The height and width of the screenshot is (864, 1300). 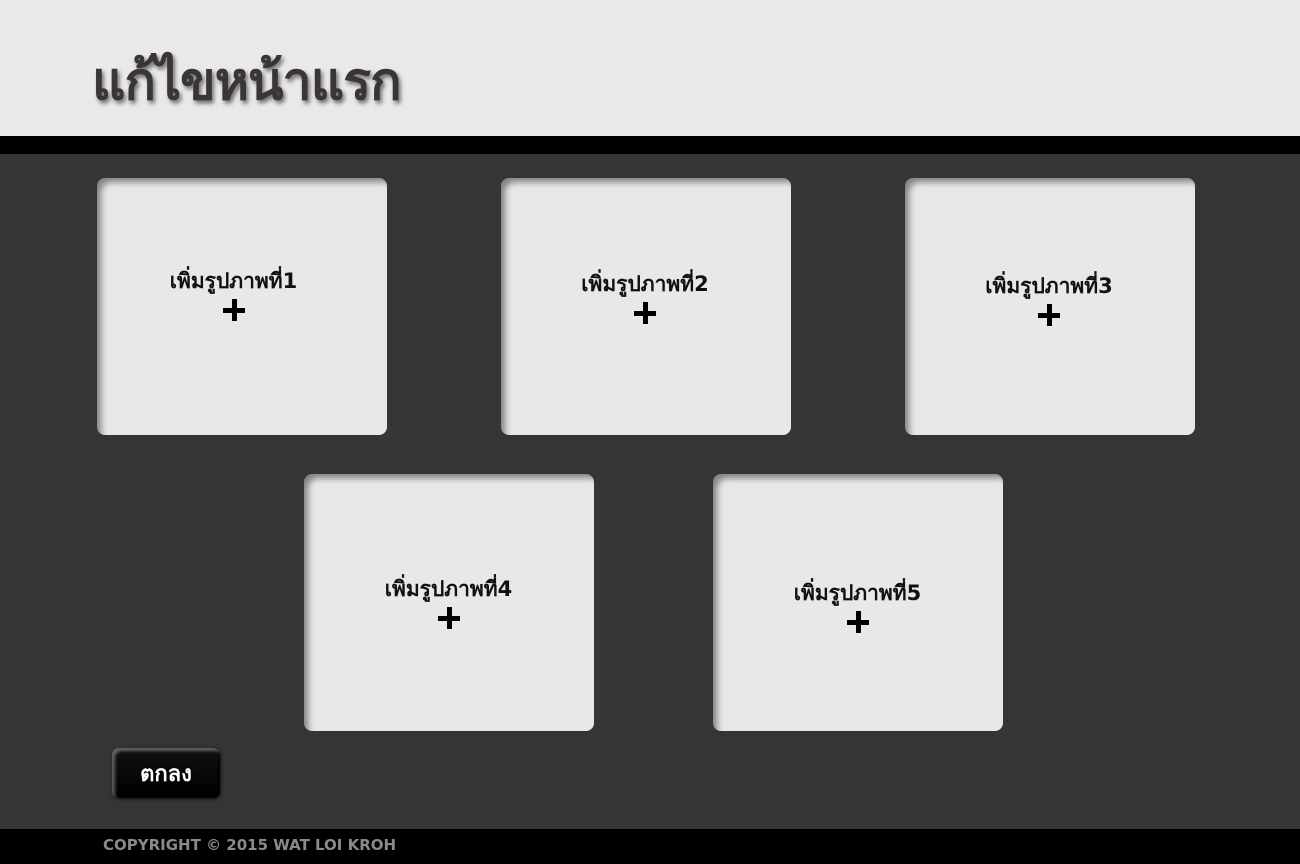 I want to click on image-upload-slot-3: เพิ่มรูปภาพที่3, so click(x=1050, y=306).